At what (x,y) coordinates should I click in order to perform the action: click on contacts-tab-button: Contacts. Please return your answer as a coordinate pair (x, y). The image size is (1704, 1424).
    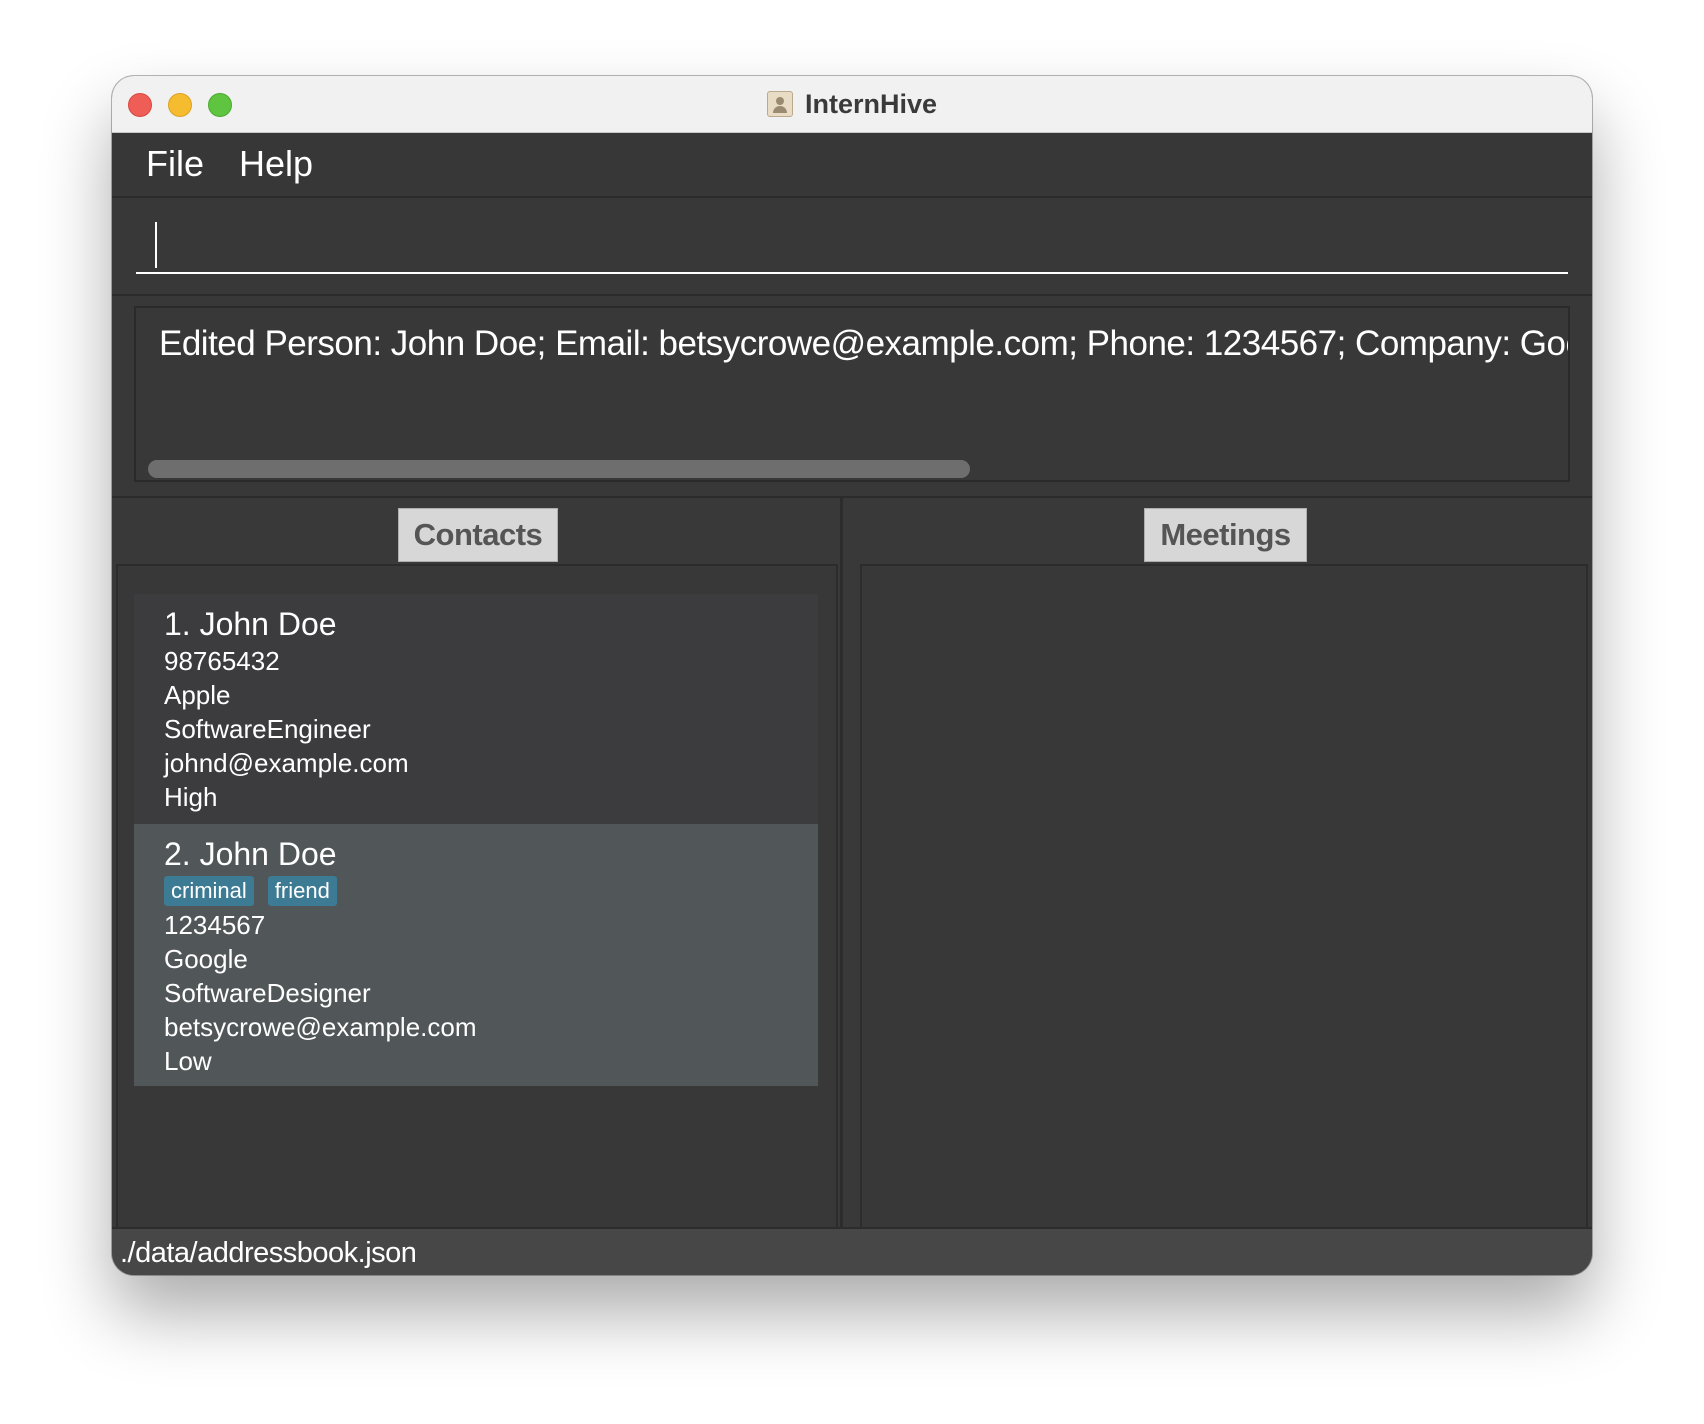
    Looking at the image, I should click on (478, 535).